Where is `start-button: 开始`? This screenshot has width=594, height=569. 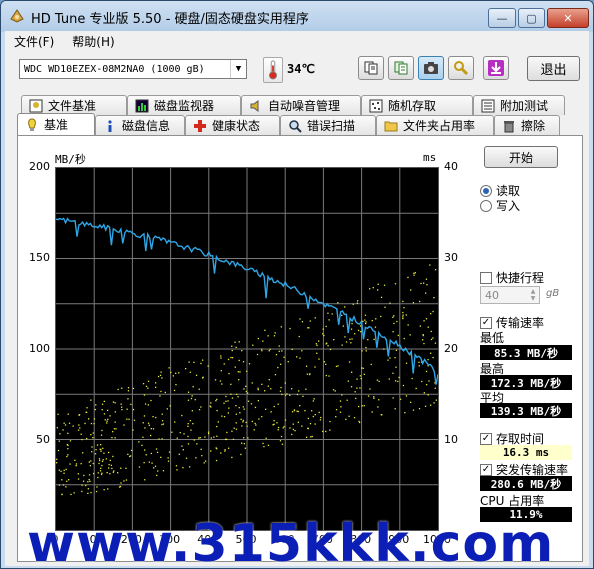
start-button: 开始 is located at coordinates (521, 157).